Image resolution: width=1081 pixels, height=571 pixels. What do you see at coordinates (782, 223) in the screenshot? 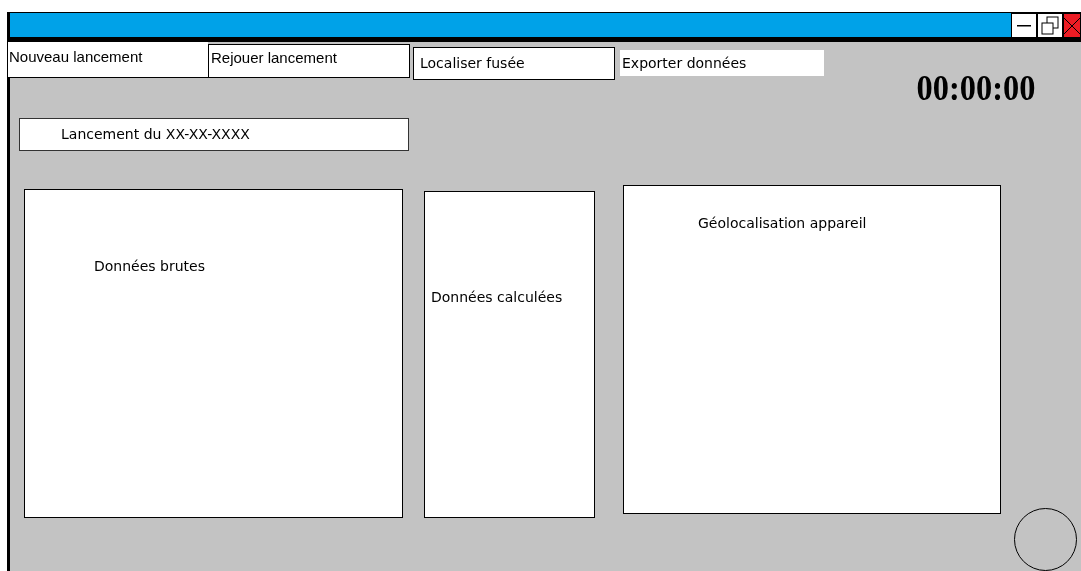
I see `panel-label: Géolocalisation appareil` at bounding box center [782, 223].